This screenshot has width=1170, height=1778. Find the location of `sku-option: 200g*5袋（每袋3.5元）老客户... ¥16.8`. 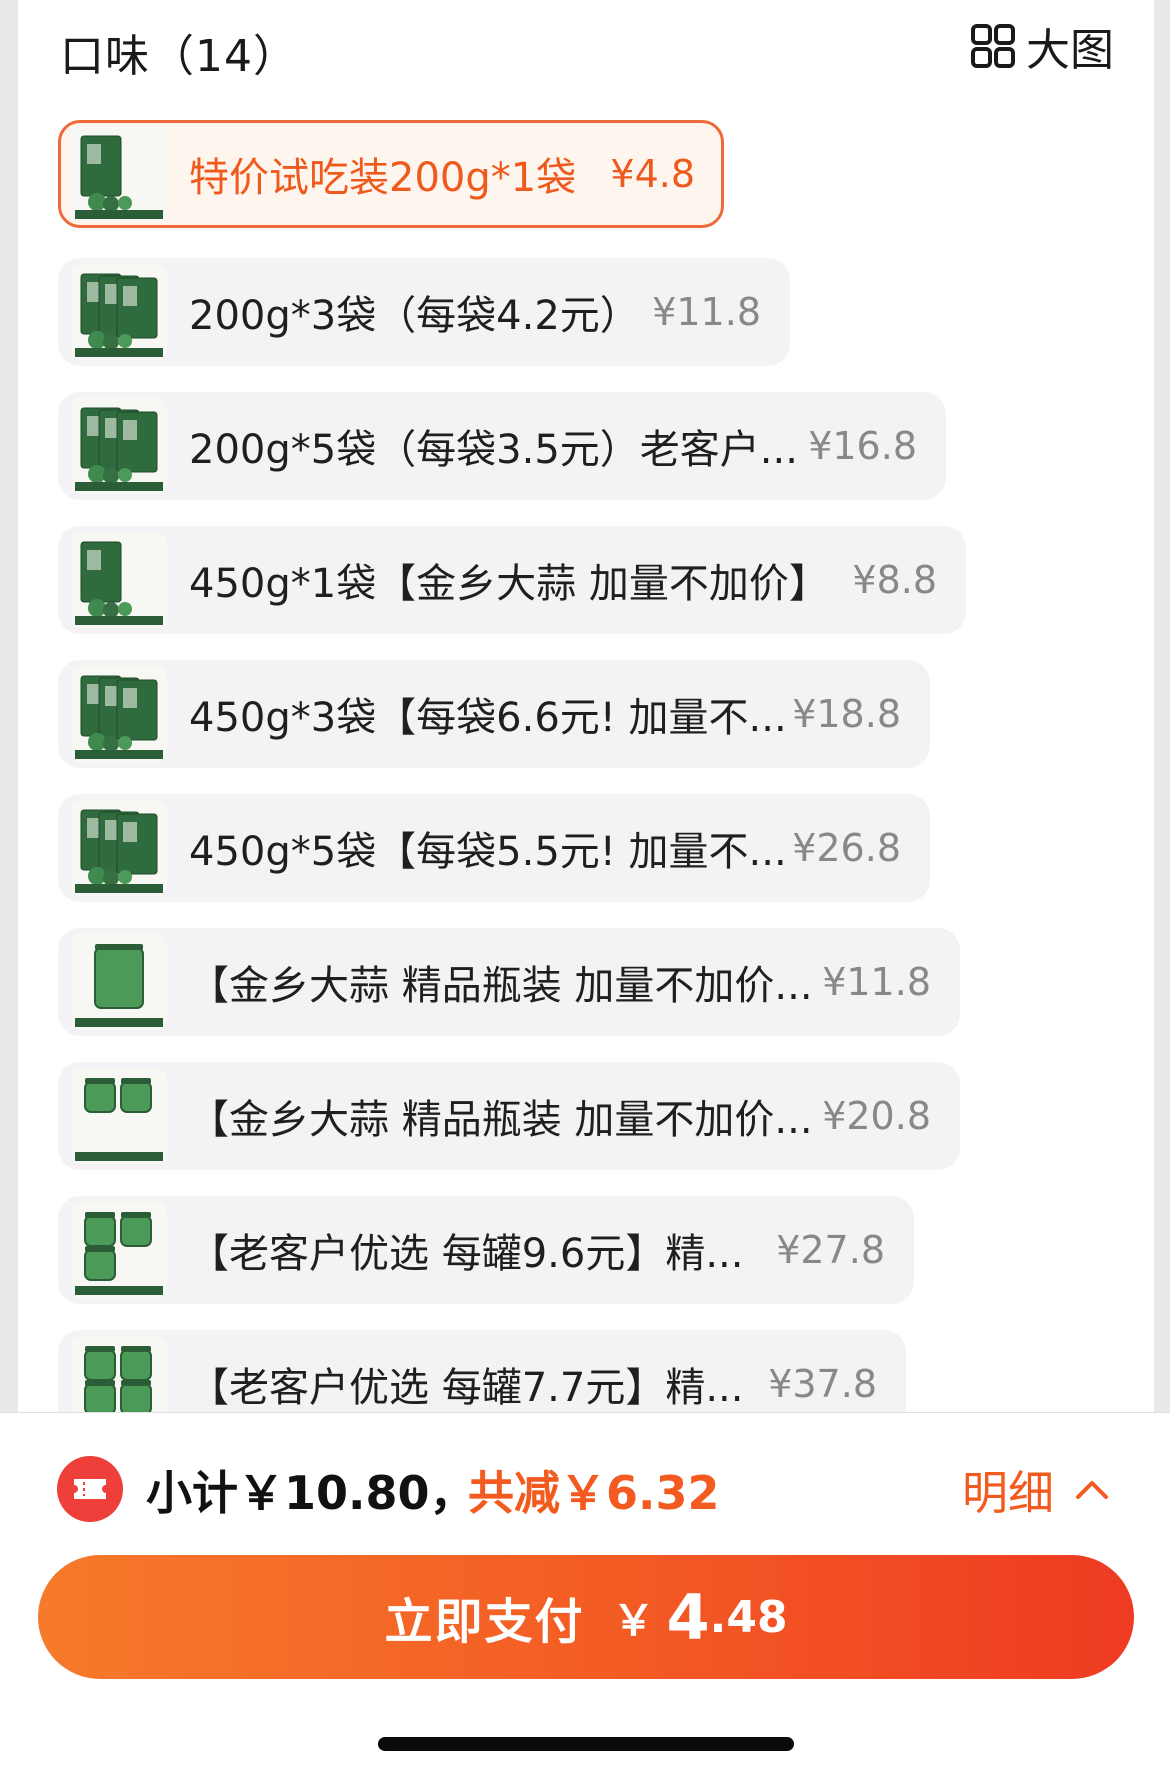

sku-option: 200g*5袋（每袋3.5元）老客户... ¥16.8 is located at coordinates (502, 446).